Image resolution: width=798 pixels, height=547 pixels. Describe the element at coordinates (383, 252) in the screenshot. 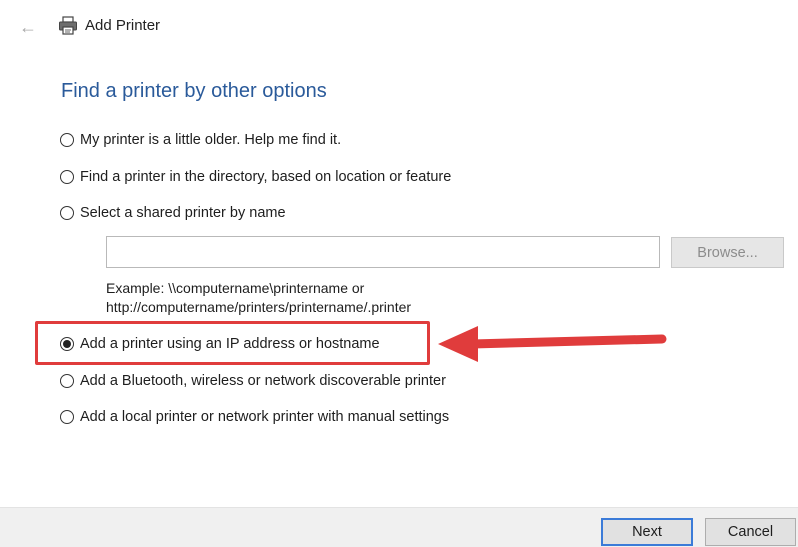

I see `shared-printer-name-input` at that location.